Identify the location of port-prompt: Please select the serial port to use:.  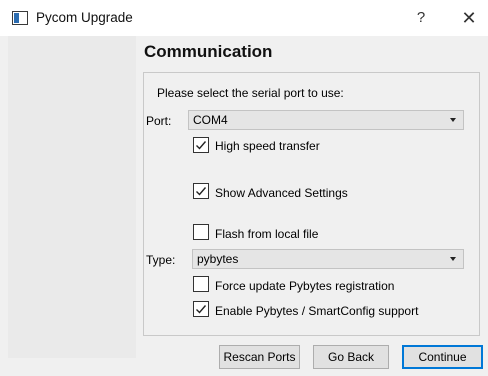
(250, 93).